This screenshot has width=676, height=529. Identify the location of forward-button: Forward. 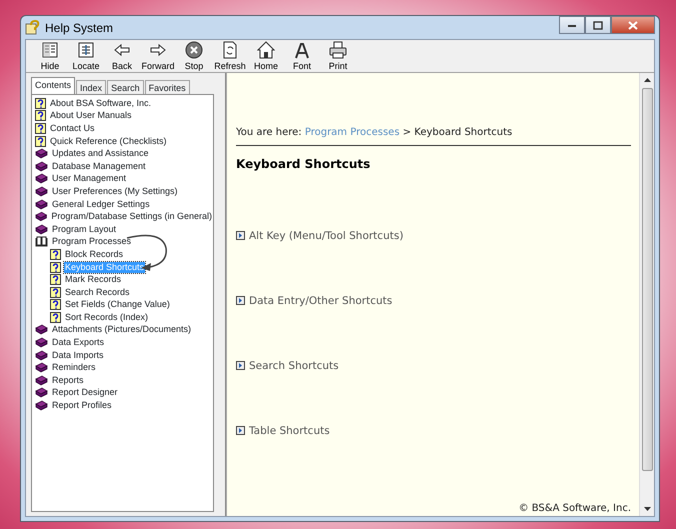
(158, 56).